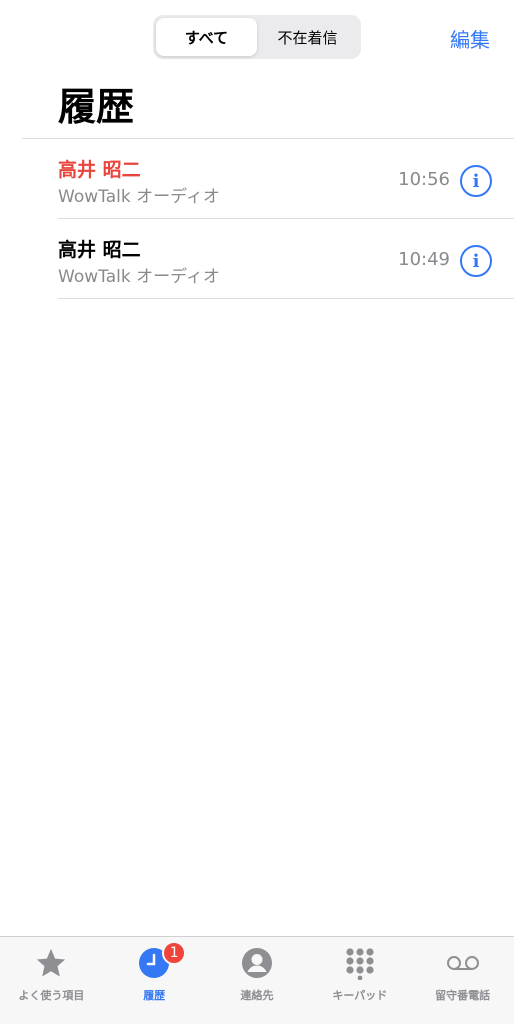 Image resolution: width=514 pixels, height=1024 pixels. I want to click on tab-keypad: キーパッド, so click(359, 980).